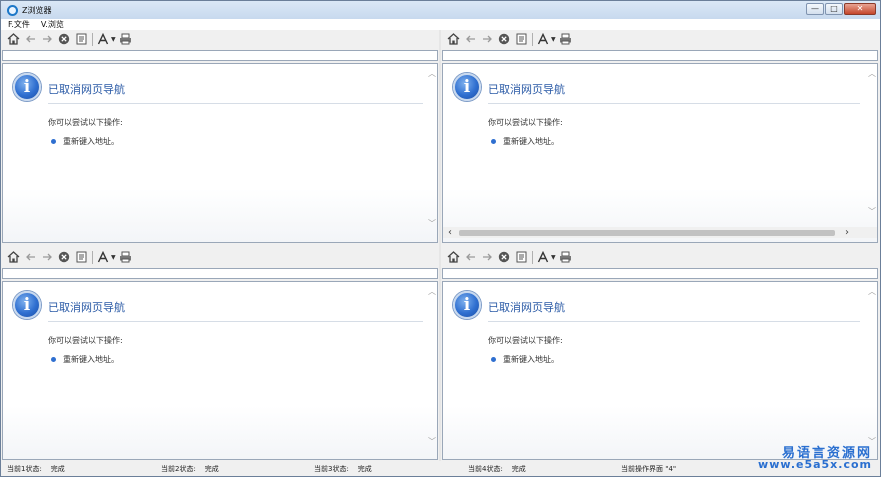  What do you see at coordinates (343, 469) in the screenshot?
I see `status-pane-3: 当前3状态: 完成` at bounding box center [343, 469].